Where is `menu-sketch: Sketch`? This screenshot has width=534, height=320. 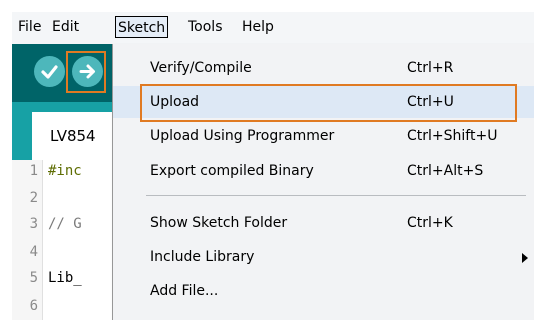 menu-sketch: Sketch is located at coordinates (142, 27).